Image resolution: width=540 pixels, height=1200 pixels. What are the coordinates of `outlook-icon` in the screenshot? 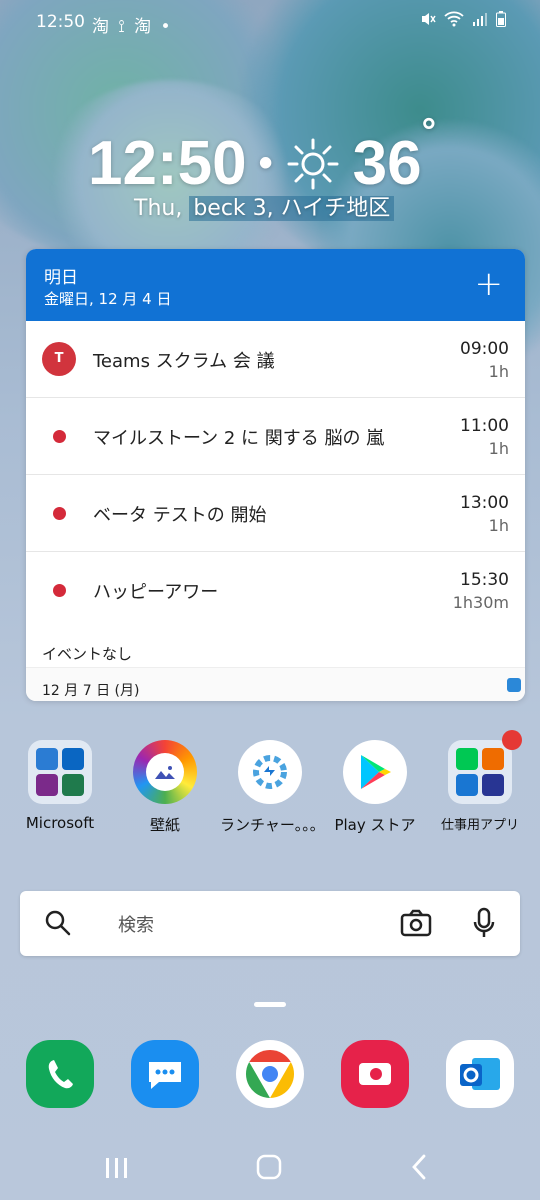 It's located at (480, 1074).